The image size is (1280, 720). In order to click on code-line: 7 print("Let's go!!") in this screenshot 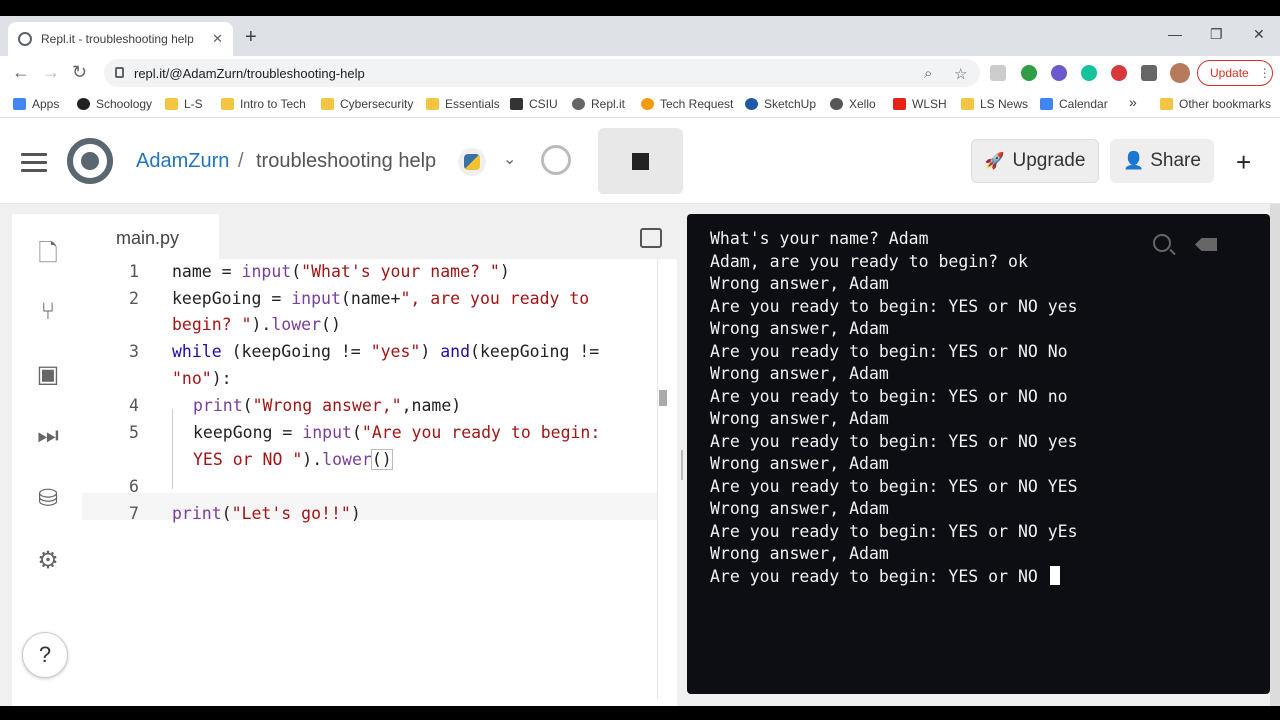, I will do `click(369, 514)`.